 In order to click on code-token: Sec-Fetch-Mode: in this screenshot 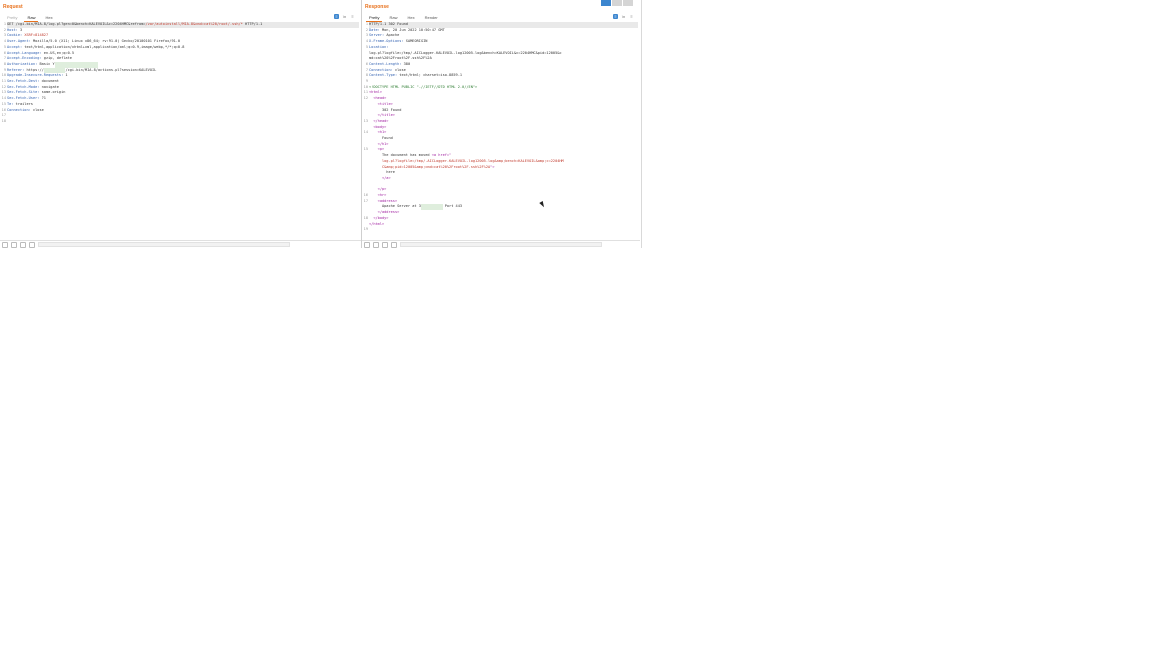, I will do `click(24, 86)`.